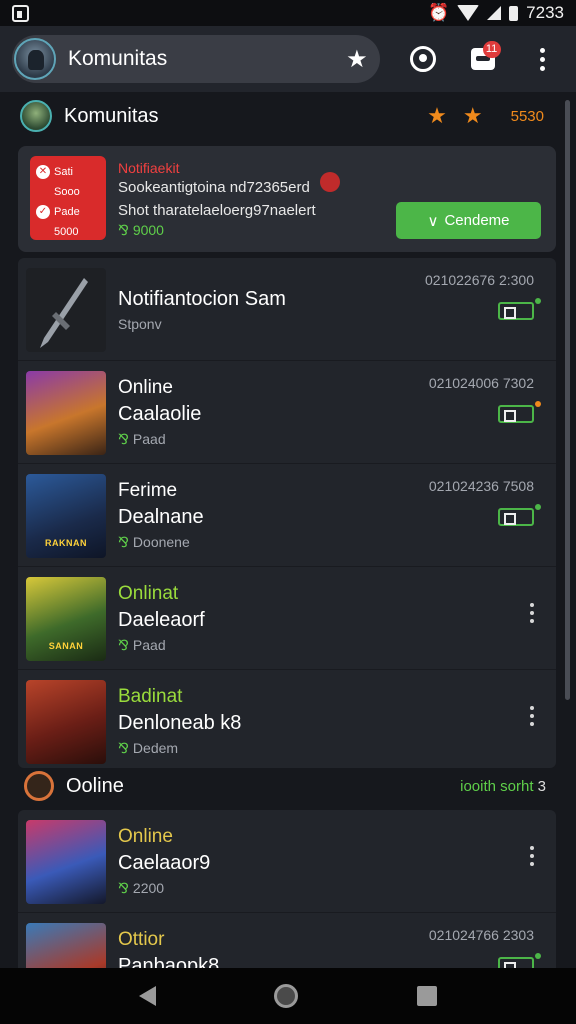 This screenshot has width=576, height=1024. What do you see at coordinates (330, 182) in the screenshot?
I see `pin-icon` at bounding box center [330, 182].